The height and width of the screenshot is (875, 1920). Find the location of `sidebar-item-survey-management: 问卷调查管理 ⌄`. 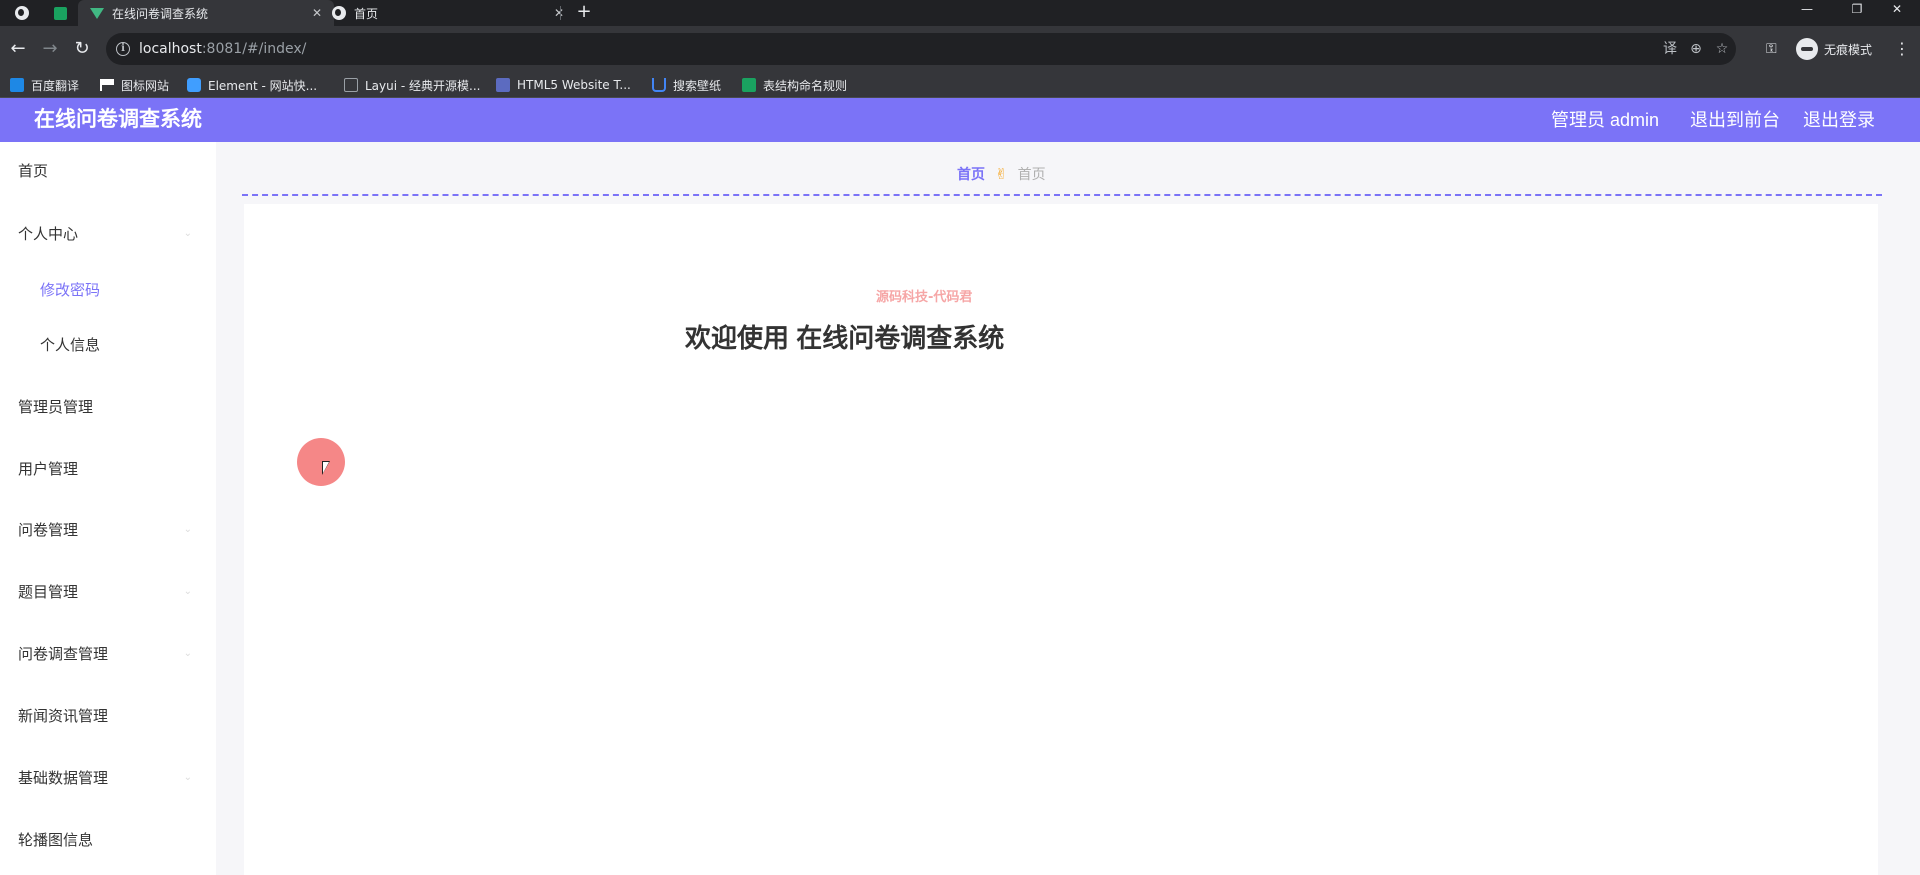

sidebar-item-survey-management: 问卷调查管理 ⌄ is located at coordinates (108, 654).